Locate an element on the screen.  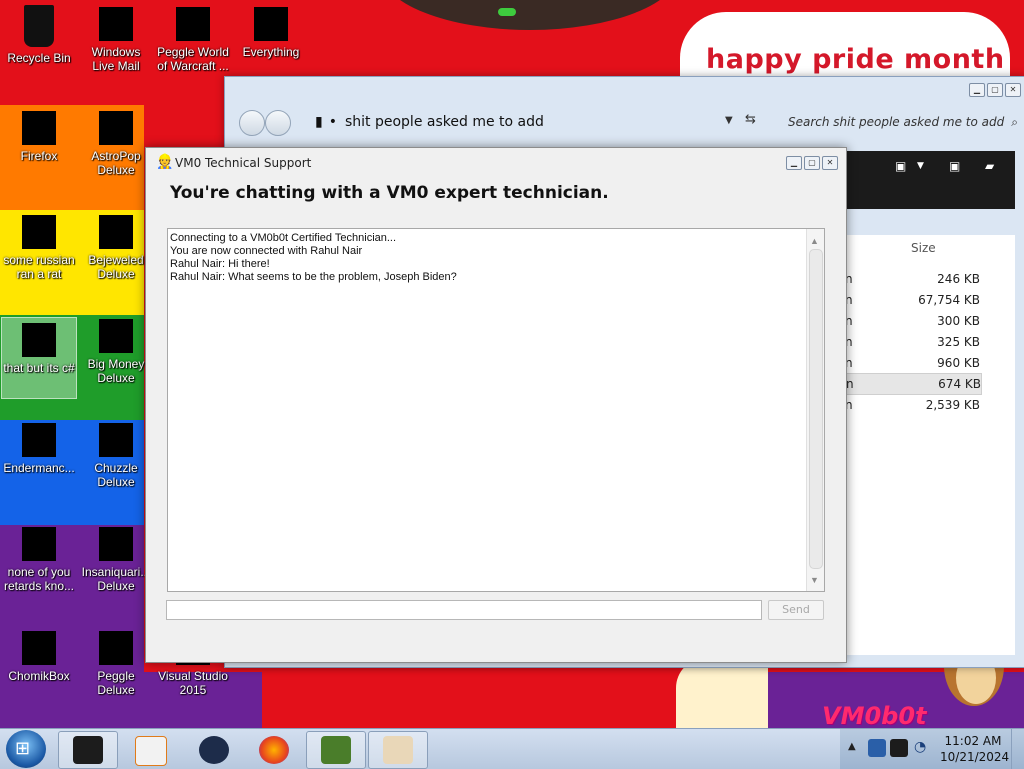
forward-button is located at coordinates (278, 123).